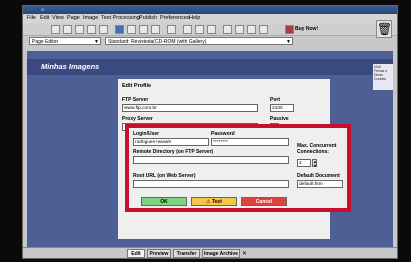 This screenshot has height=262, width=411. What do you see at coordinates (250, 142) in the screenshot?
I see `password-input: ********` at bounding box center [250, 142].